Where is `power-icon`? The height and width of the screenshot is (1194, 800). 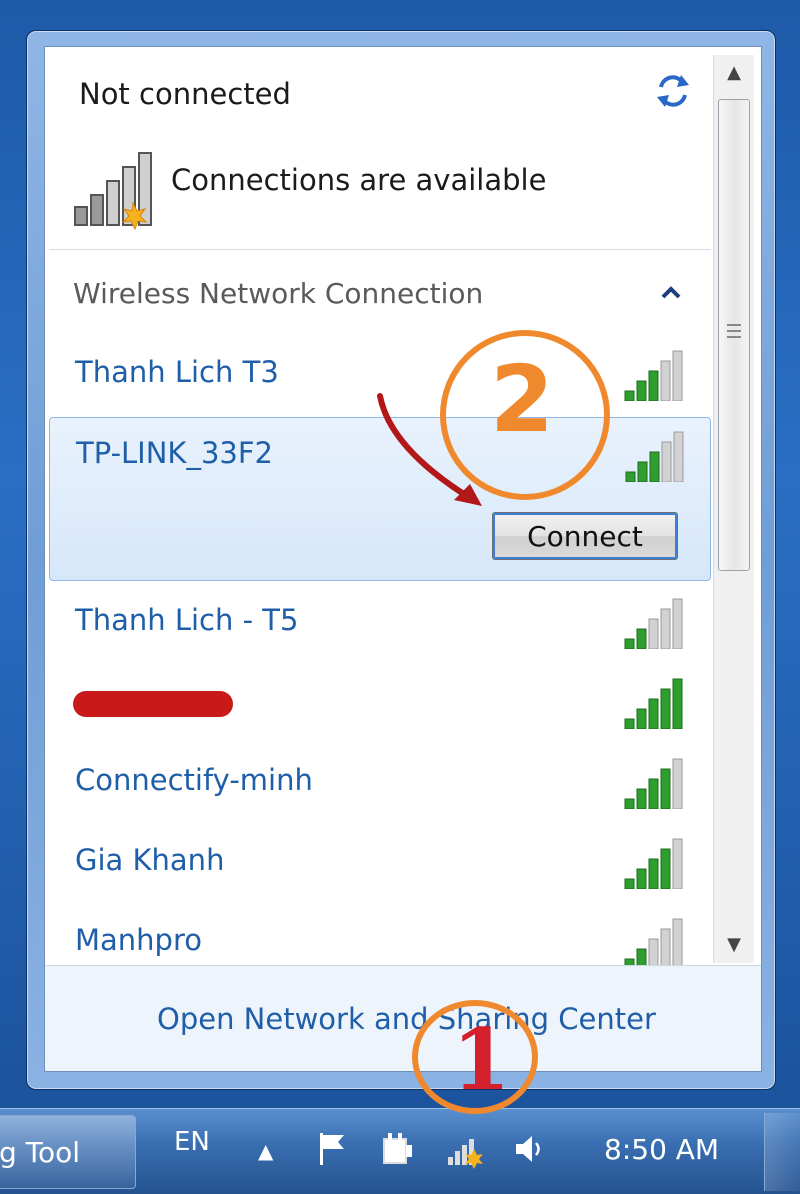
power-icon is located at coordinates (398, 1149).